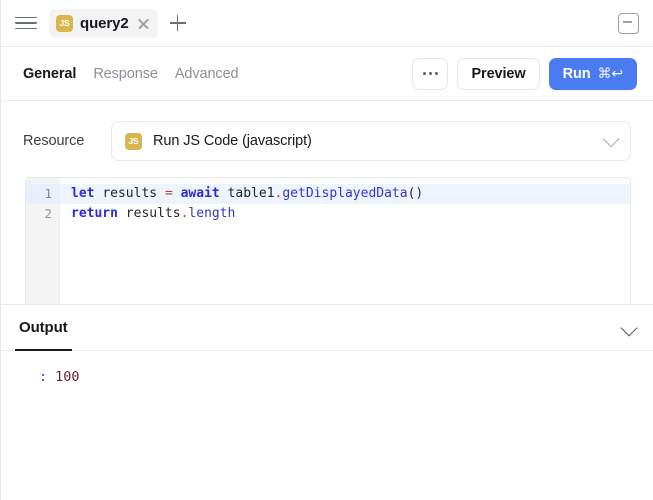 This screenshot has height=500, width=653. What do you see at coordinates (592, 73) in the screenshot?
I see `run-button: Run ⌘↩` at bounding box center [592, 73].